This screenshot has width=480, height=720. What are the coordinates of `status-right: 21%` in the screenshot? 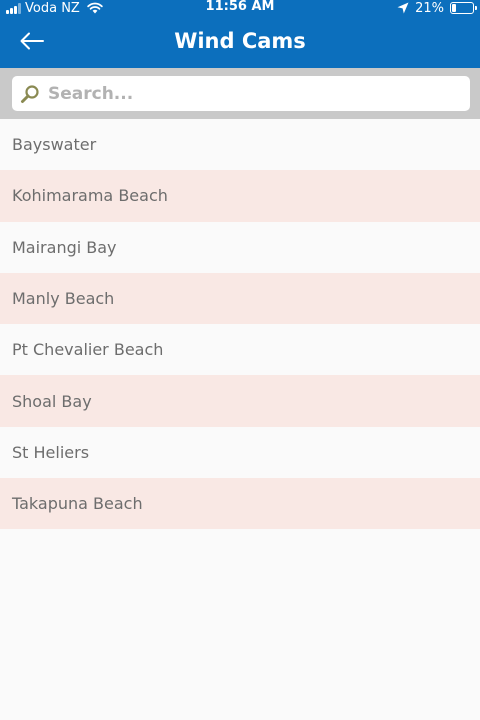 It's located at (437, 8).